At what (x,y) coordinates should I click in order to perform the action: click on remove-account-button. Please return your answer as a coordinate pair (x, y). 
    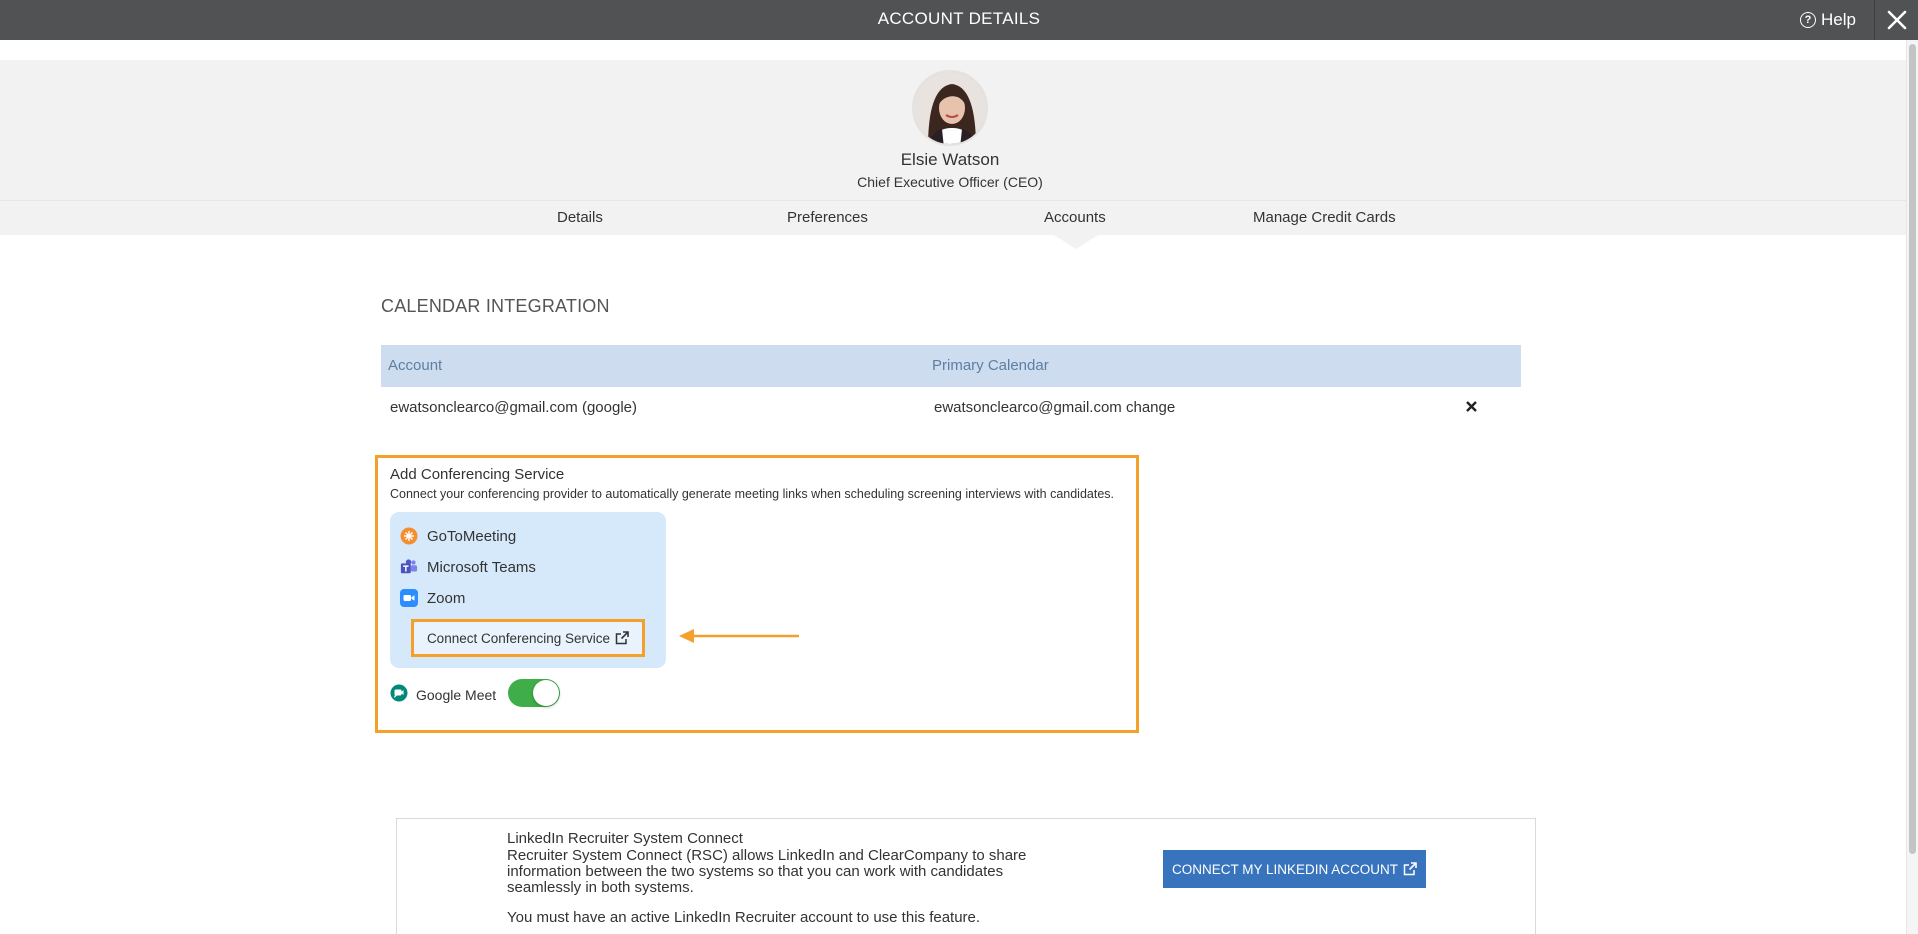
    Looking at the image, I should click on (1471, 408).